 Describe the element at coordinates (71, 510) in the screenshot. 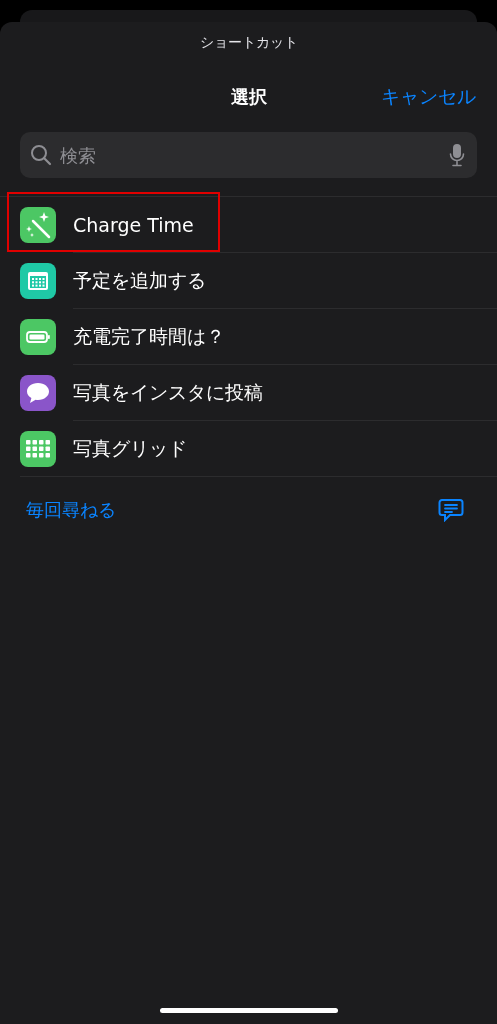

I see `ask-each-time-link: 毎回尋ねる` at that location.